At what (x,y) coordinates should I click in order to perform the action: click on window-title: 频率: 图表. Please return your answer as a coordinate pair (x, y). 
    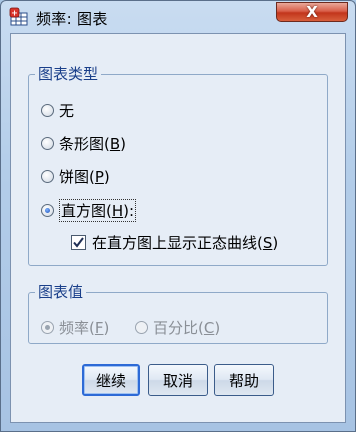
    Looking at the image, I should click on (72, 19).